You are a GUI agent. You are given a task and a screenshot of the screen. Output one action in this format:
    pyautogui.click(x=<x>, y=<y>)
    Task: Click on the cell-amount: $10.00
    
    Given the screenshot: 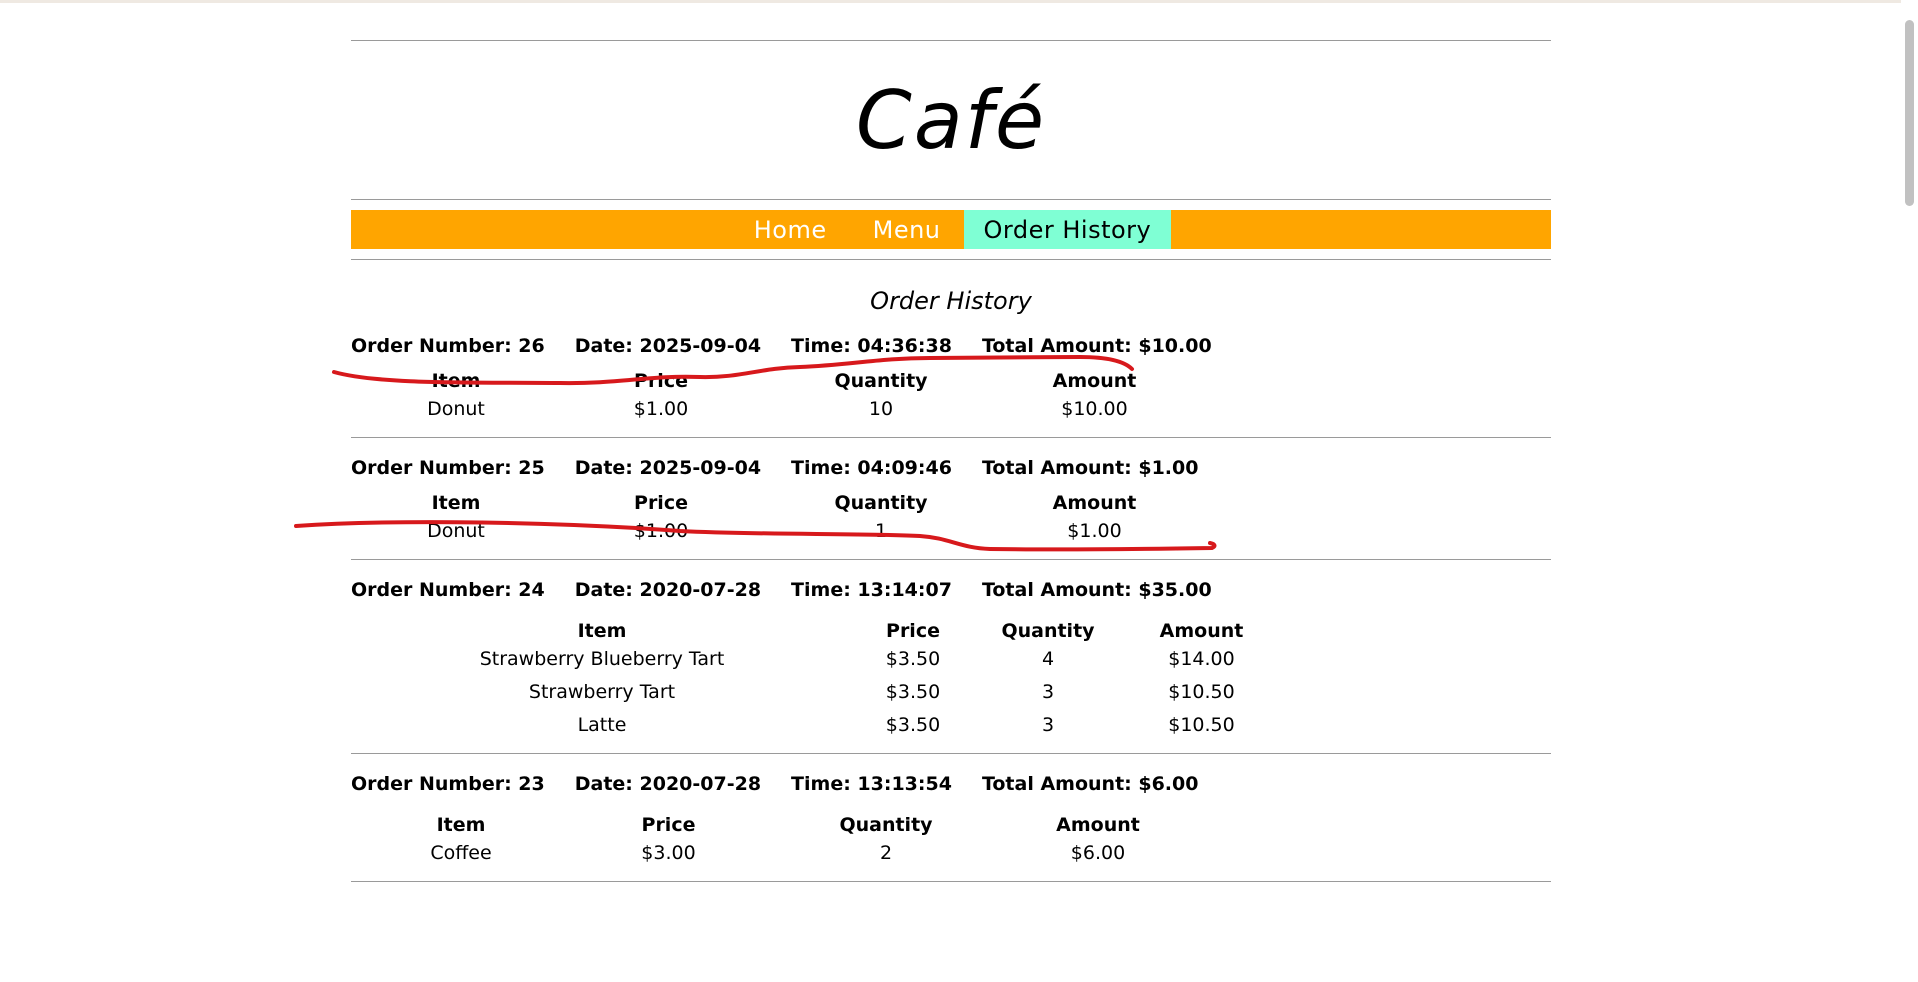 What is the action you would take?
    pyautogui.click(x=1094, y=408)
    